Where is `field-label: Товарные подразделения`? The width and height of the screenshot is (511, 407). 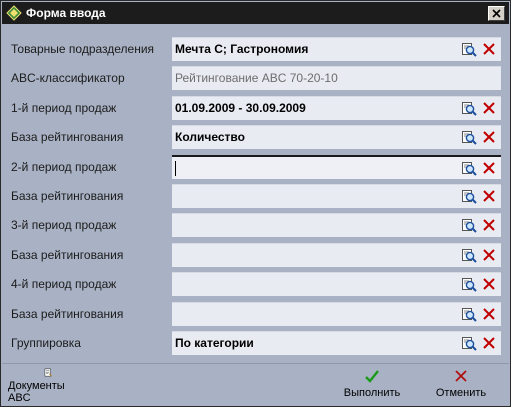 field-label: Товарные подразделения is located at coordinates (83, 49).